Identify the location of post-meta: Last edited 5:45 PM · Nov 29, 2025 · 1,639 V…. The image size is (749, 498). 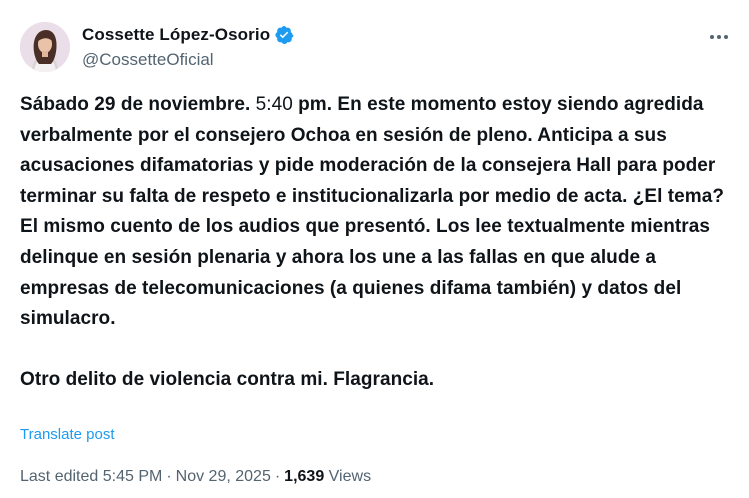
(195, 477).